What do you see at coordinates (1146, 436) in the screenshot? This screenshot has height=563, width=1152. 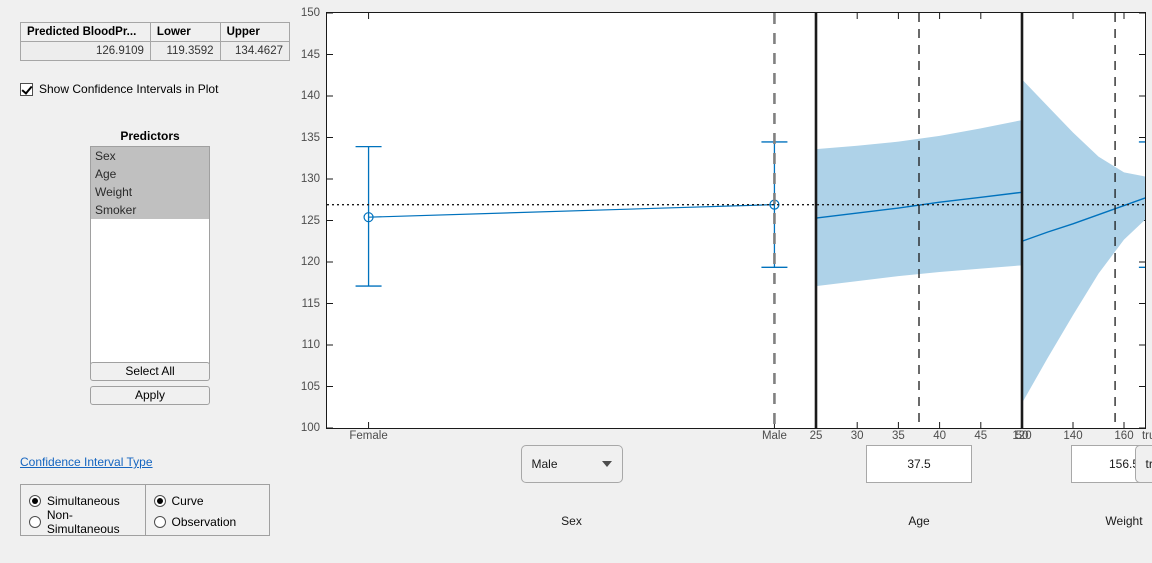 I see `x-axis-tick-label: true` at bounding box center [1146, 436].